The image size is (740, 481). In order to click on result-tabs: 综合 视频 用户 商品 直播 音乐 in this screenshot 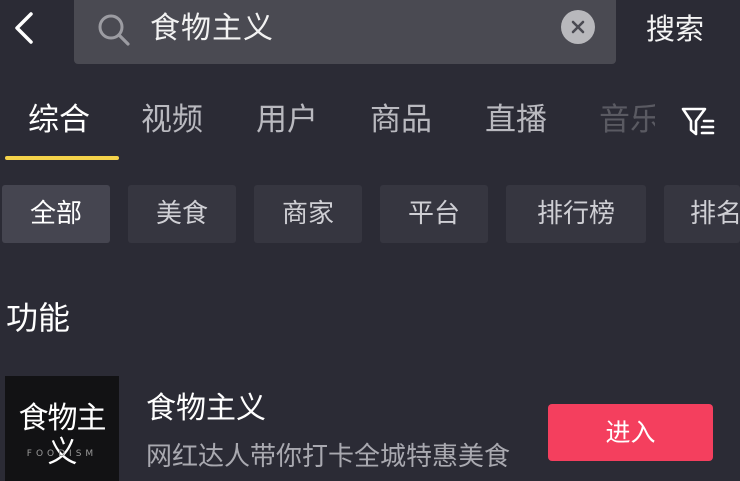, I will do `click(370, 125)`.